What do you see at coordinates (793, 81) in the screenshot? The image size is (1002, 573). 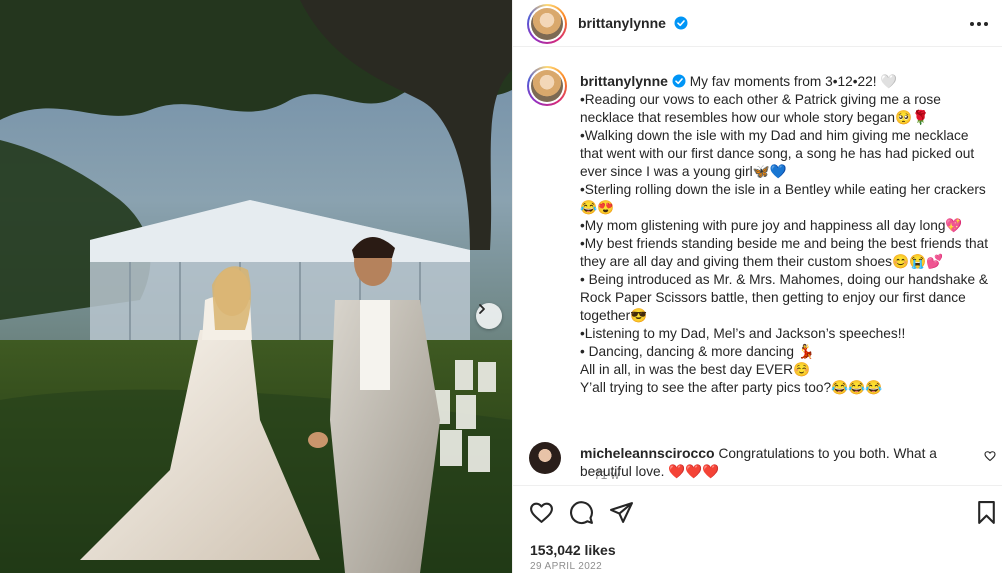 I see `caption-line: My fav moments from 3•12•22! 🤍` at bounding box center [793, 81].